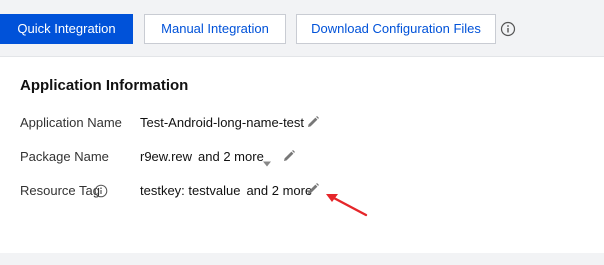 The height and width of the screenshot is (265, 604). I want to click on tab-quick-integration: Quick Integration, so click(66, 29).